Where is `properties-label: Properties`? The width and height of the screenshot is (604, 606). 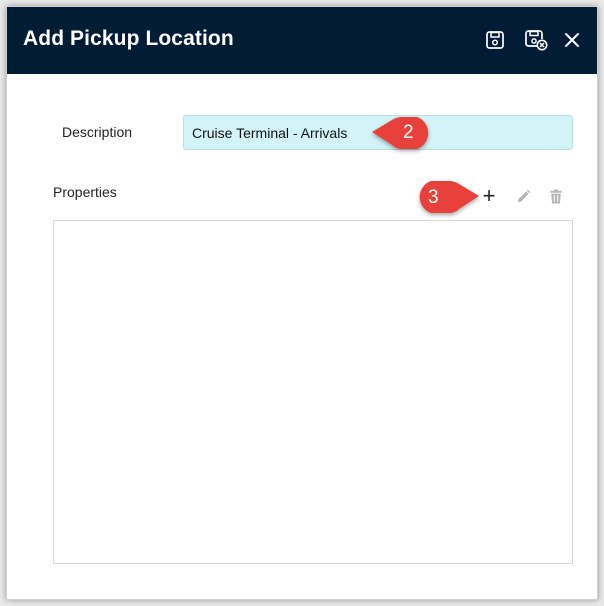
properties-label: Properties is located at coordinates (85, 192).